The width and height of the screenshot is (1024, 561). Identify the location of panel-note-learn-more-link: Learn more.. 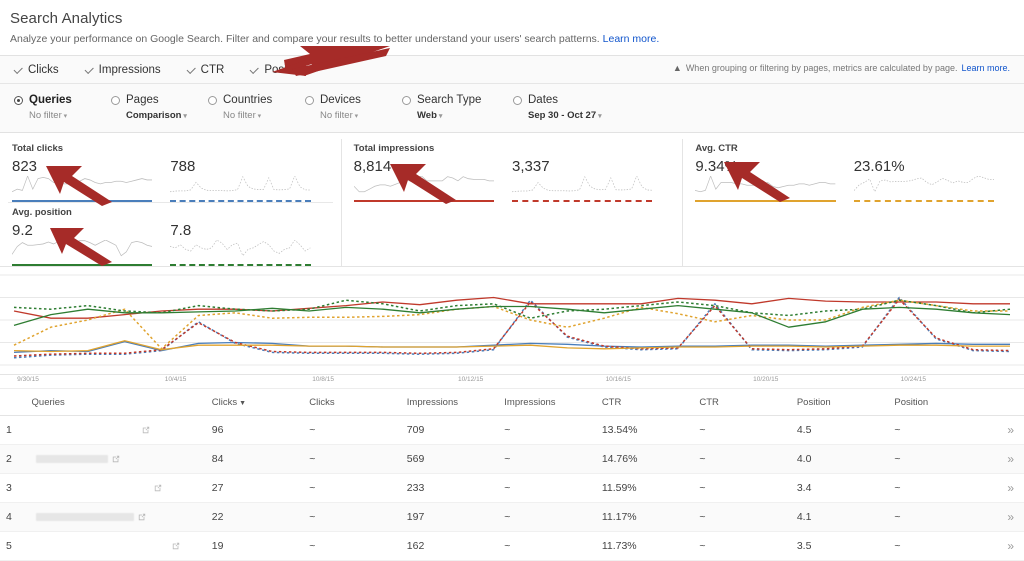
(985, 68).